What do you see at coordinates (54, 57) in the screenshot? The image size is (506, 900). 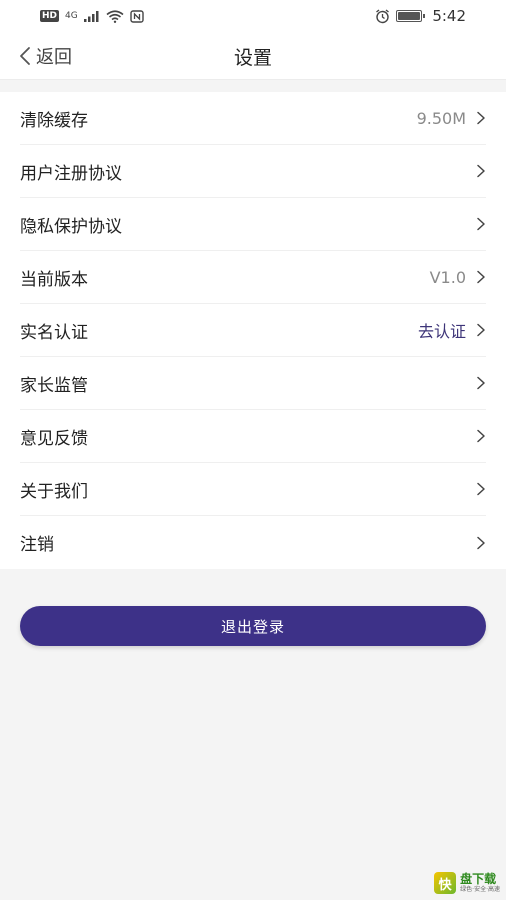 I see `back-label: 返回` at bounding box center [54, 57].